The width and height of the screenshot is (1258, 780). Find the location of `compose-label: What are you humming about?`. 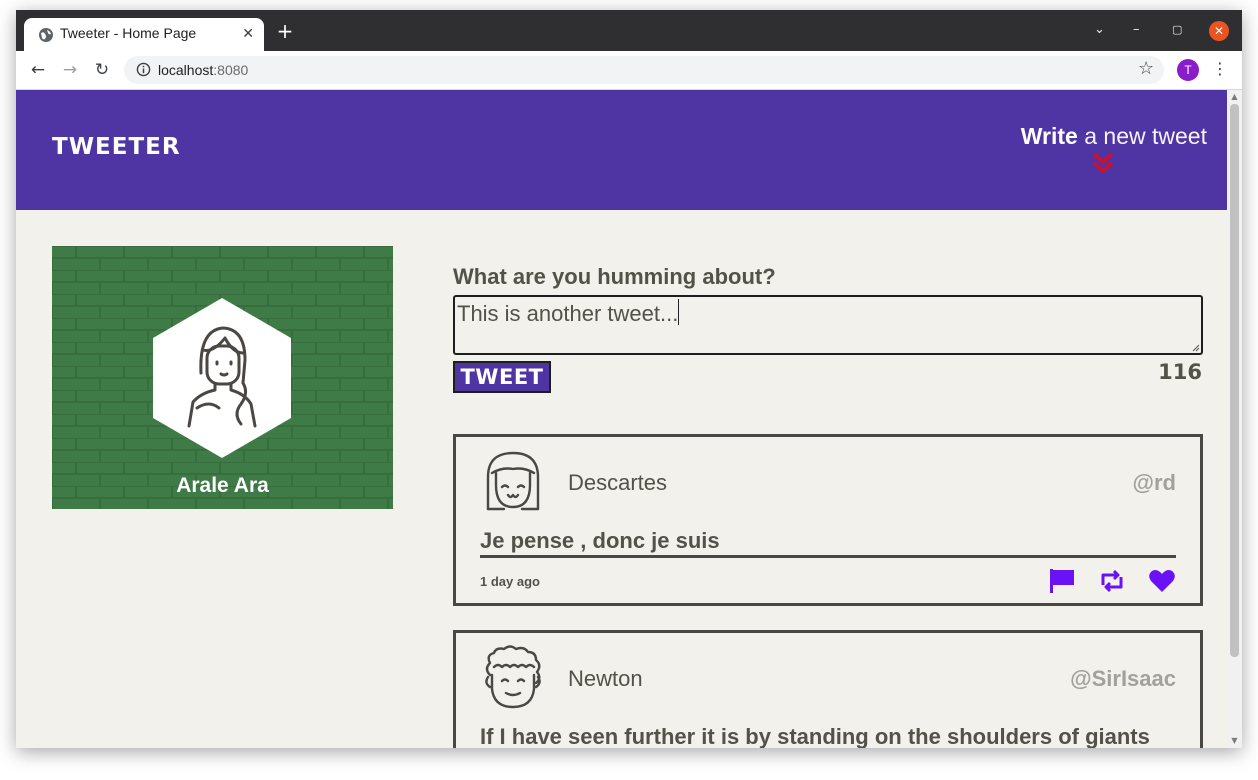

compose-label: What are you humming about? is located at coordinates (614, 276).